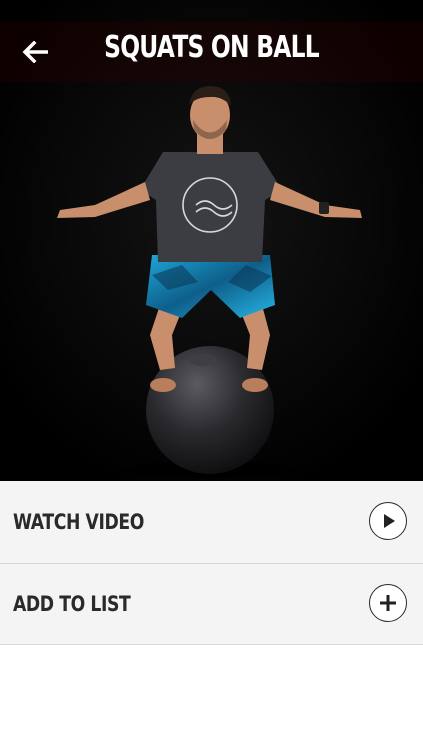 The image size is (423, 750). What do you see at coordinates (72, 604) in the screenshot?
I see `add-to-list-label: ADD TO LIST` at bounding box center [72, 604].